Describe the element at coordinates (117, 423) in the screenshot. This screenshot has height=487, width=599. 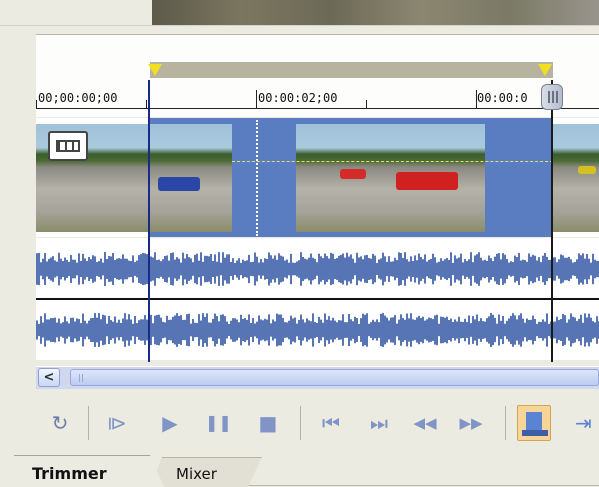
I see `play-from-start-icon: ⧐` at that location.